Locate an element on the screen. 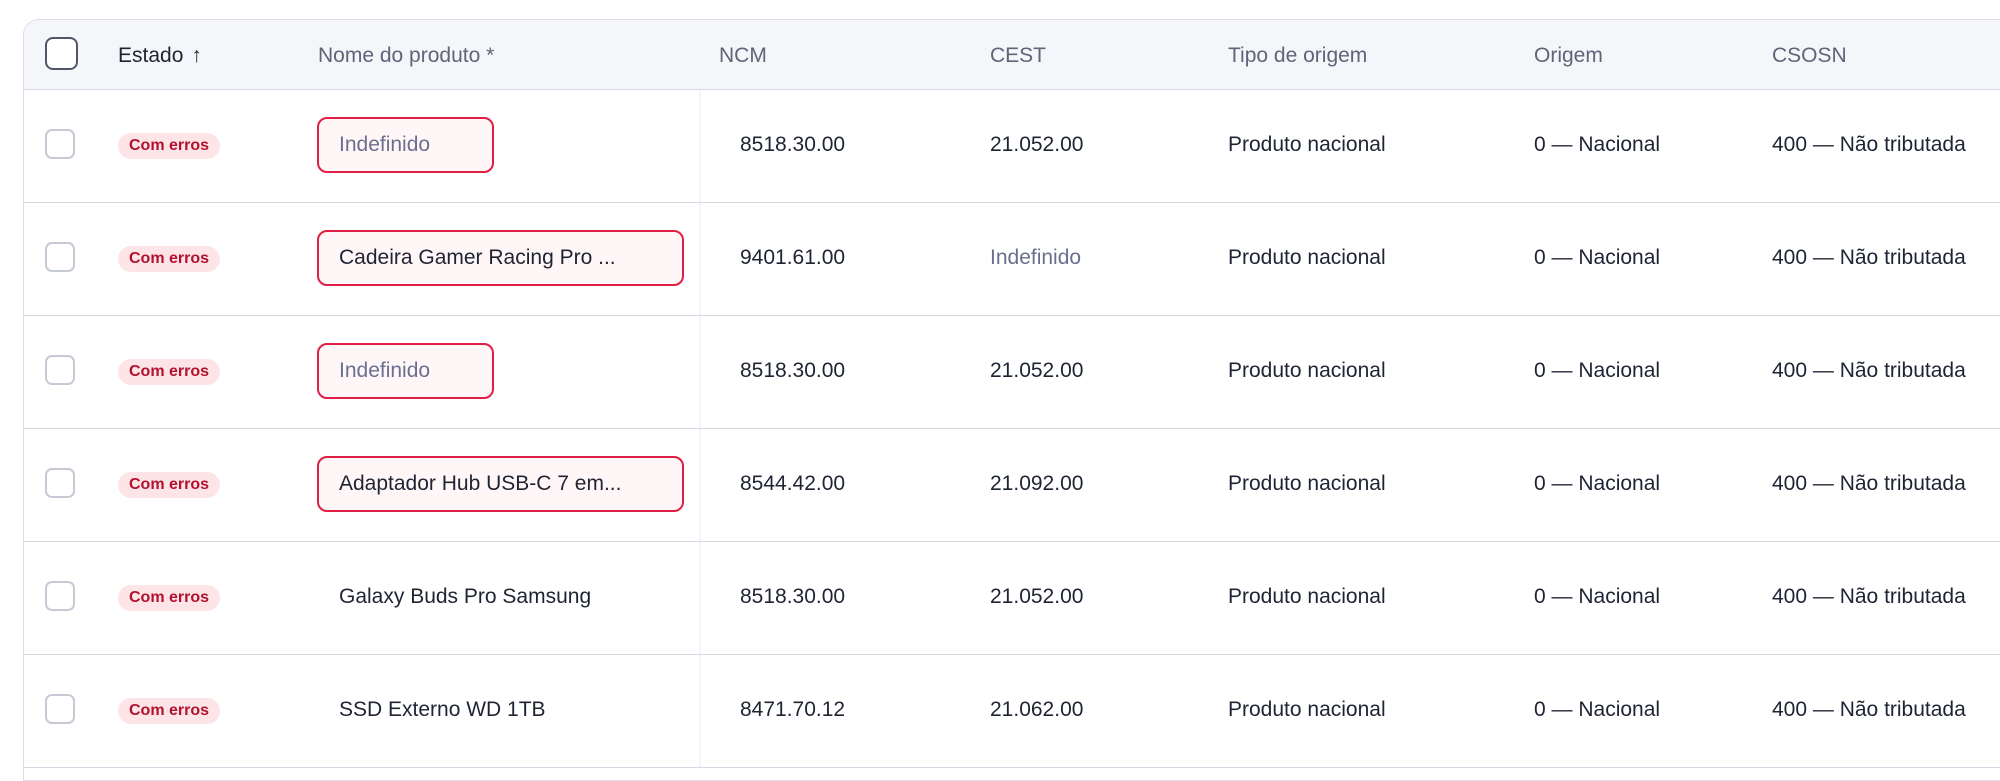  column-header-csosn: CSOSN is located at coordinates (1809, 56).